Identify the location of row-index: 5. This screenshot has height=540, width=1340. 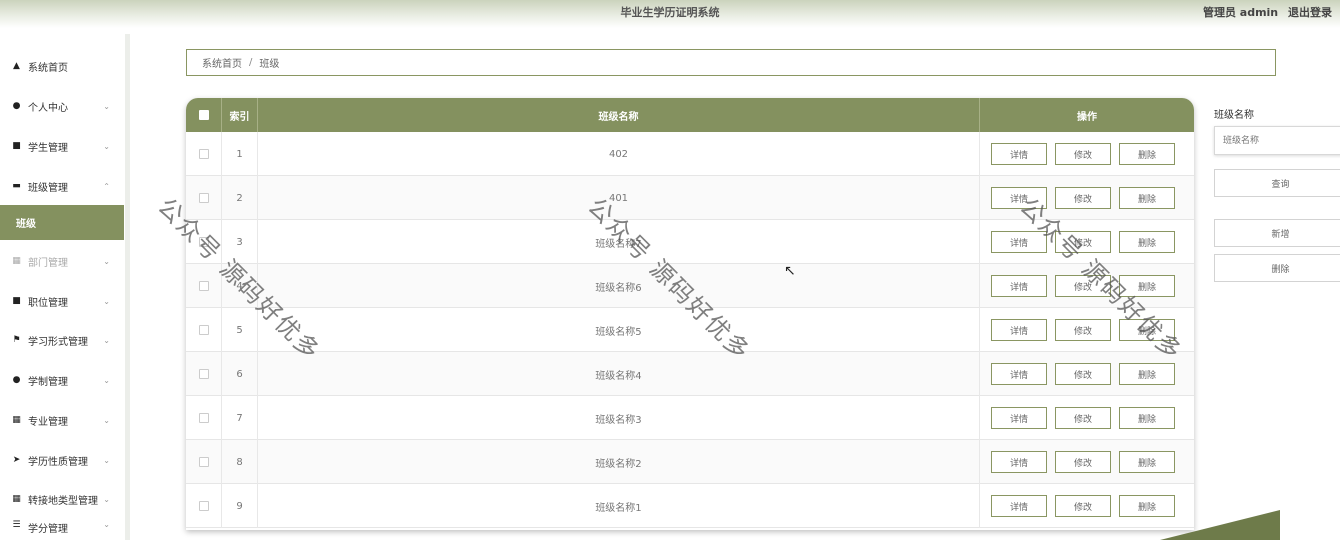
(240, 330).